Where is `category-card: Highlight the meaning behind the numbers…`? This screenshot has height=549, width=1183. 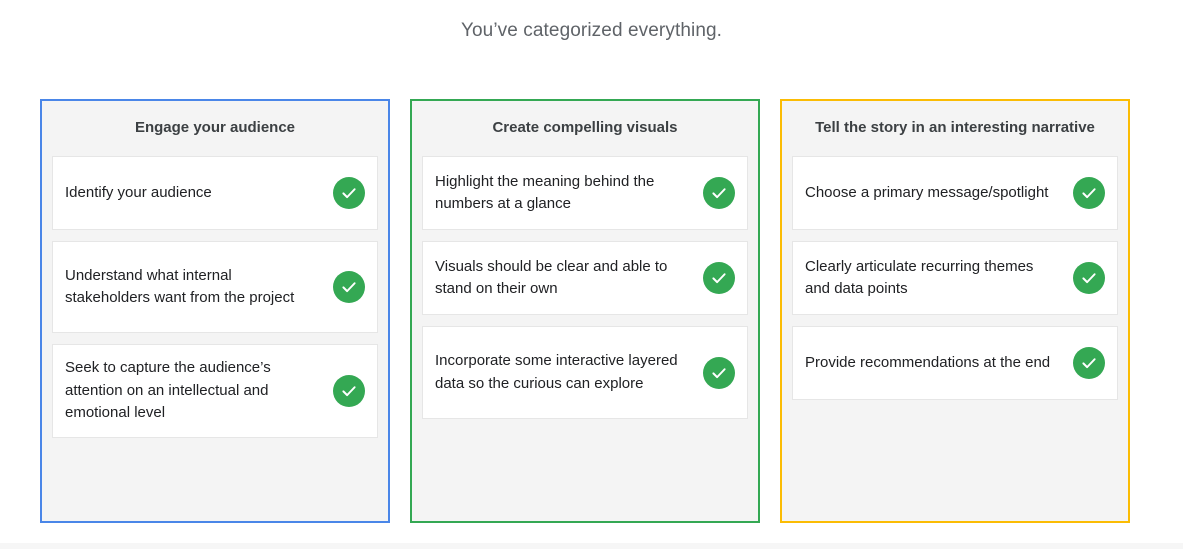 category-card: Highlight the meaning behind the numbers… is located at coordinates (585, 193).